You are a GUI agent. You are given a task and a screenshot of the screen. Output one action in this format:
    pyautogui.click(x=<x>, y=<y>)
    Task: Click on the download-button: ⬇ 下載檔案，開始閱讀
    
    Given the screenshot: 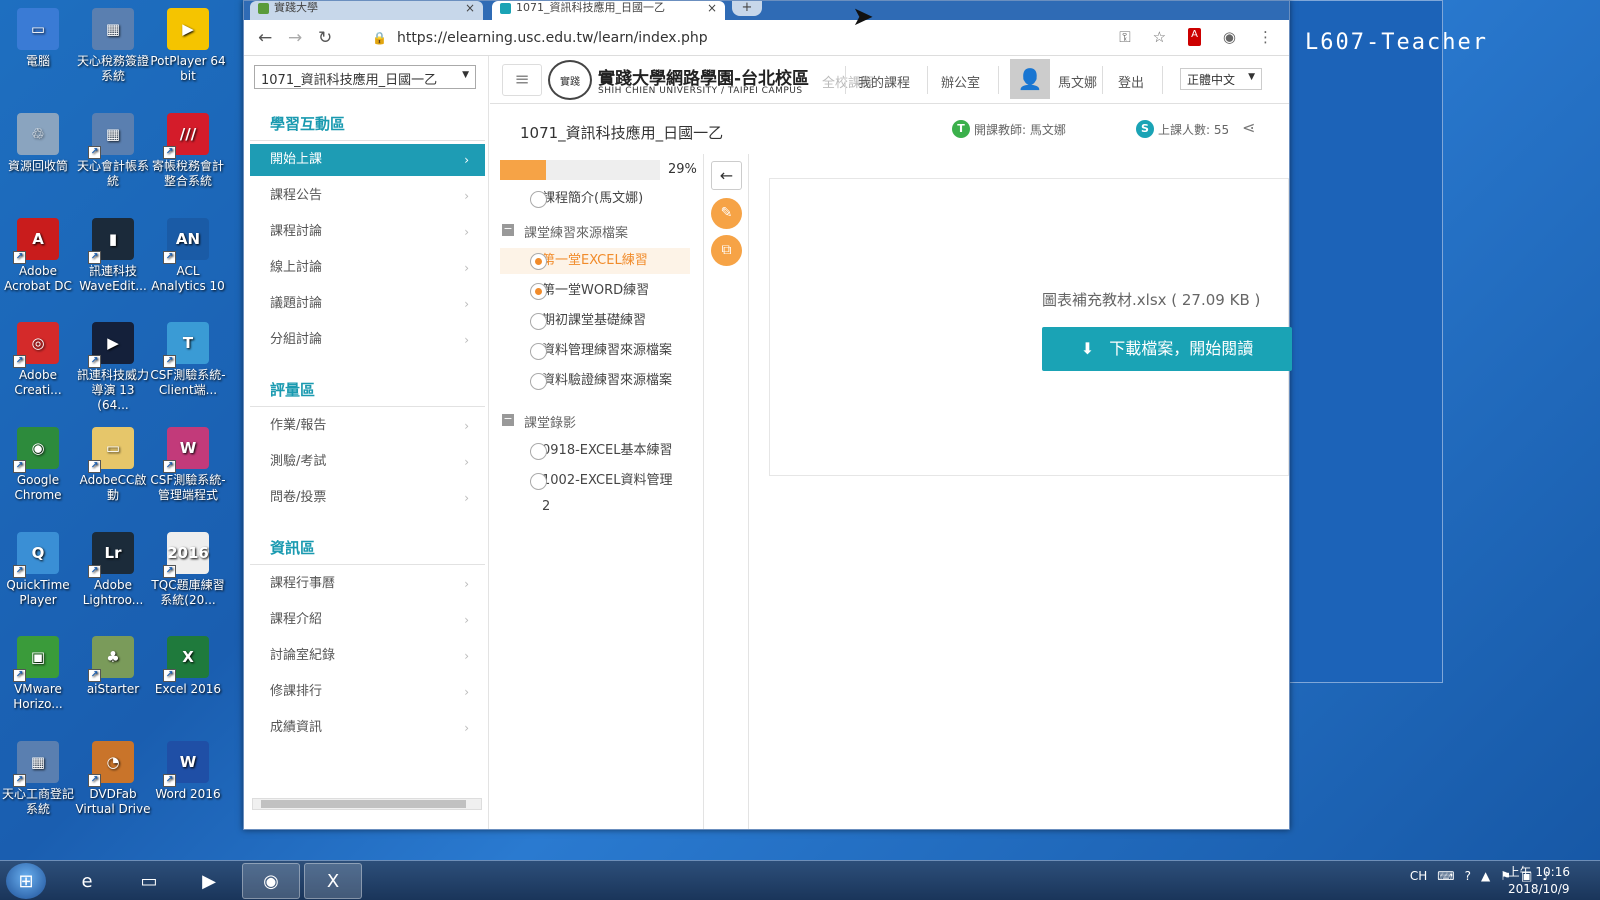 What is the action you would take?
    pyautogui.click(x=1167, y=349)
    